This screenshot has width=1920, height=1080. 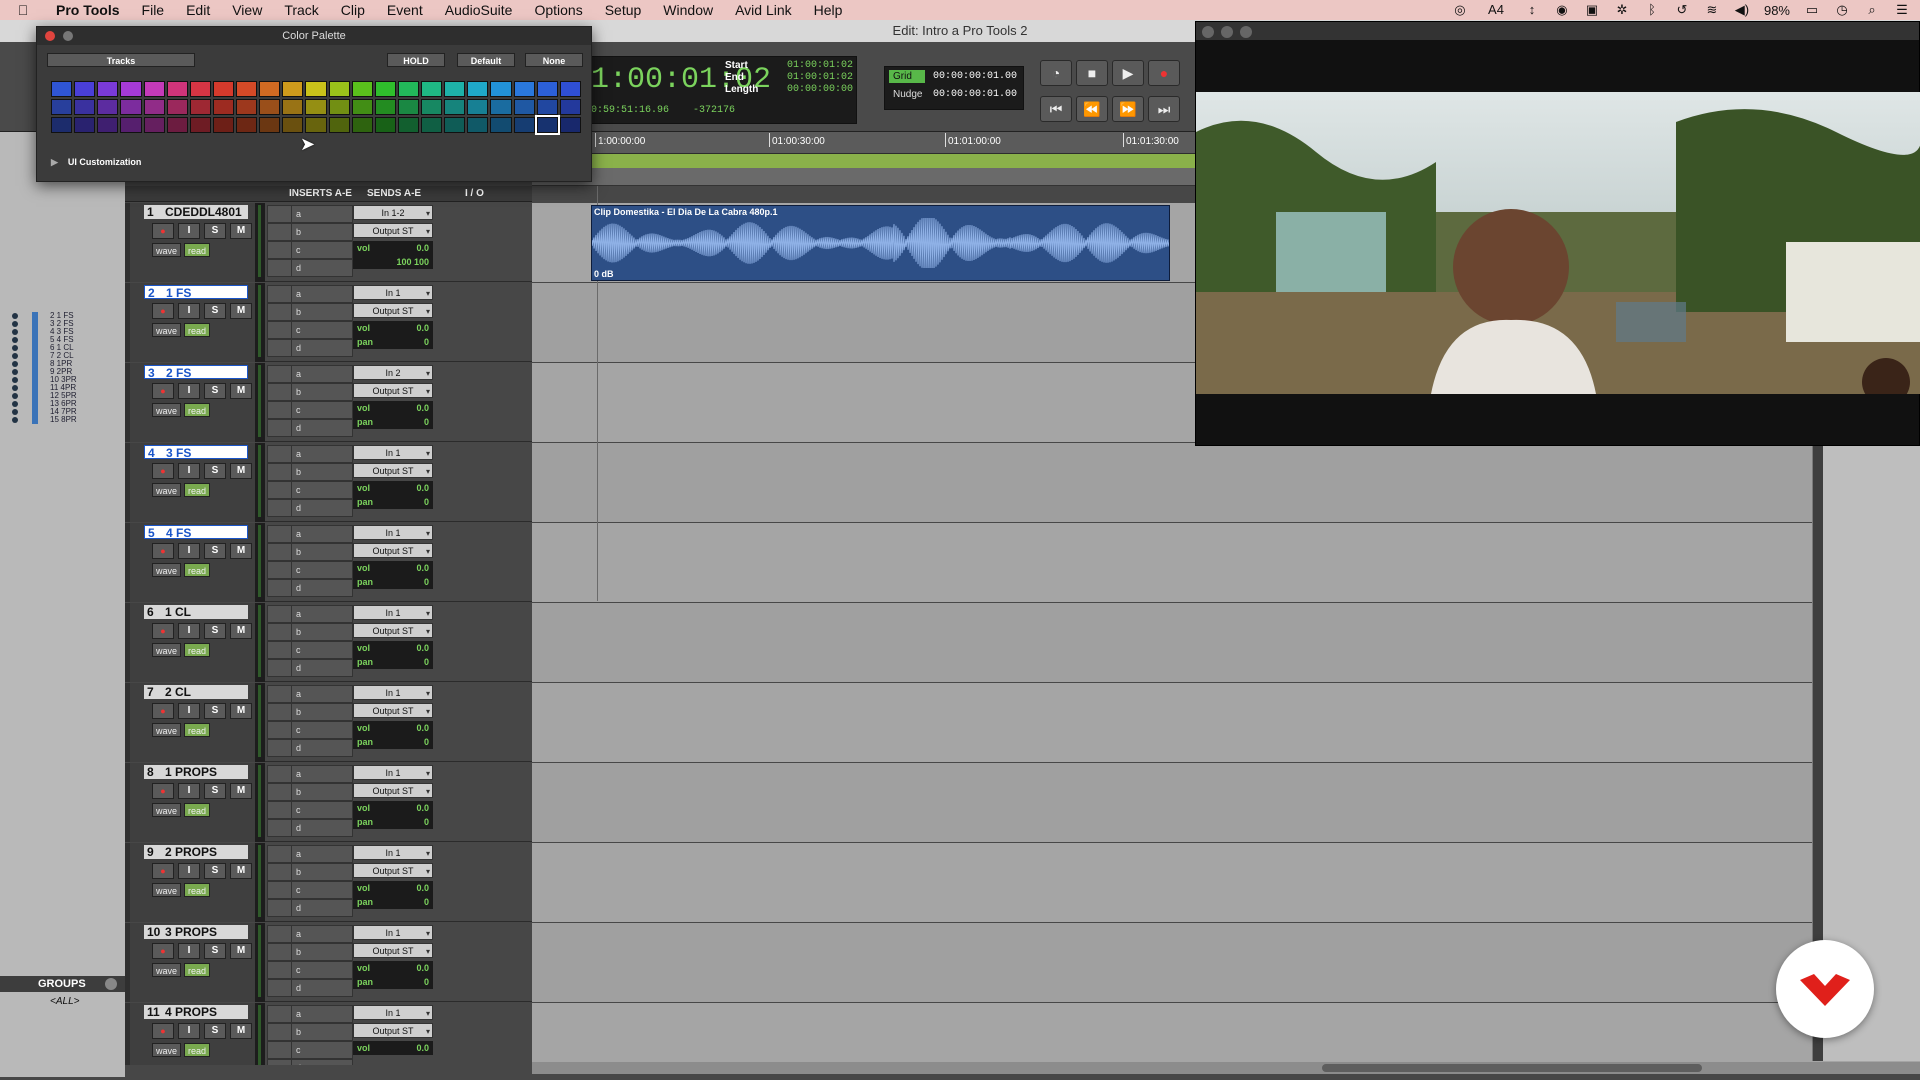 I want to click on track-header: 92 PROPS ● I S Mwave read, so click(x=190, y=882).